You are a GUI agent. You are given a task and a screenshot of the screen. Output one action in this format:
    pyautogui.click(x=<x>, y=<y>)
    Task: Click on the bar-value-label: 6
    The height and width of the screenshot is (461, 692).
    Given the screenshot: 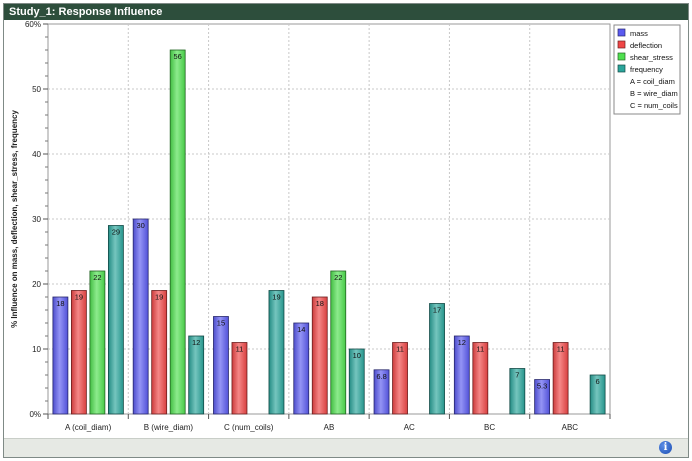 What is the action you would take?
    pyautogui.click(x=598, y=381)
    